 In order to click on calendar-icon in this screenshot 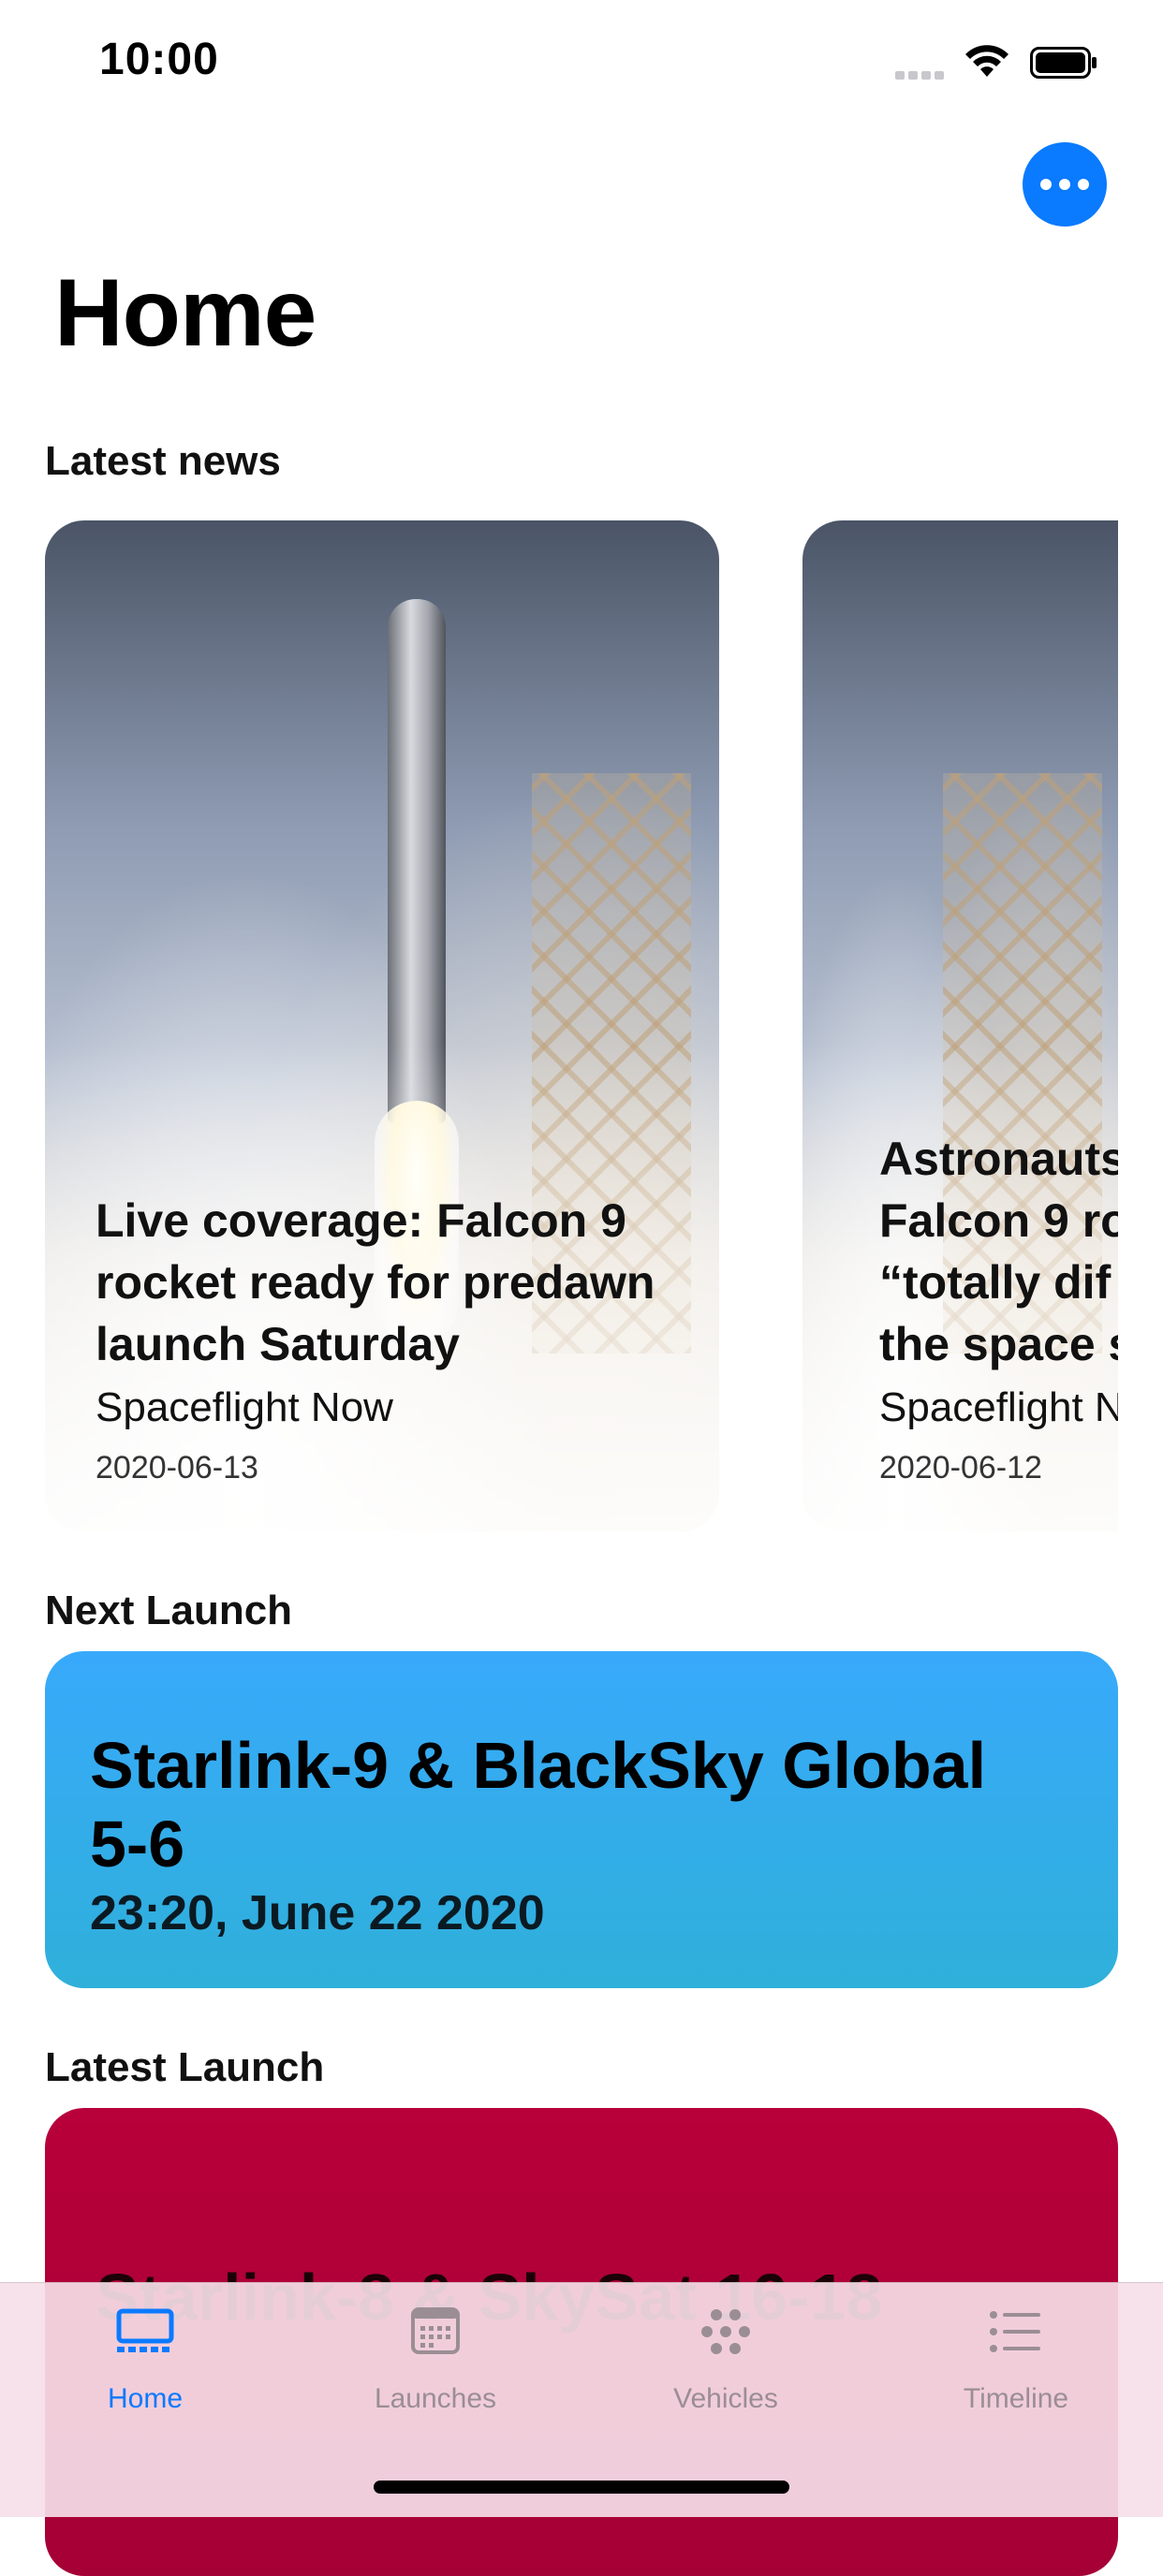, I will do `click(435, 2330)`.